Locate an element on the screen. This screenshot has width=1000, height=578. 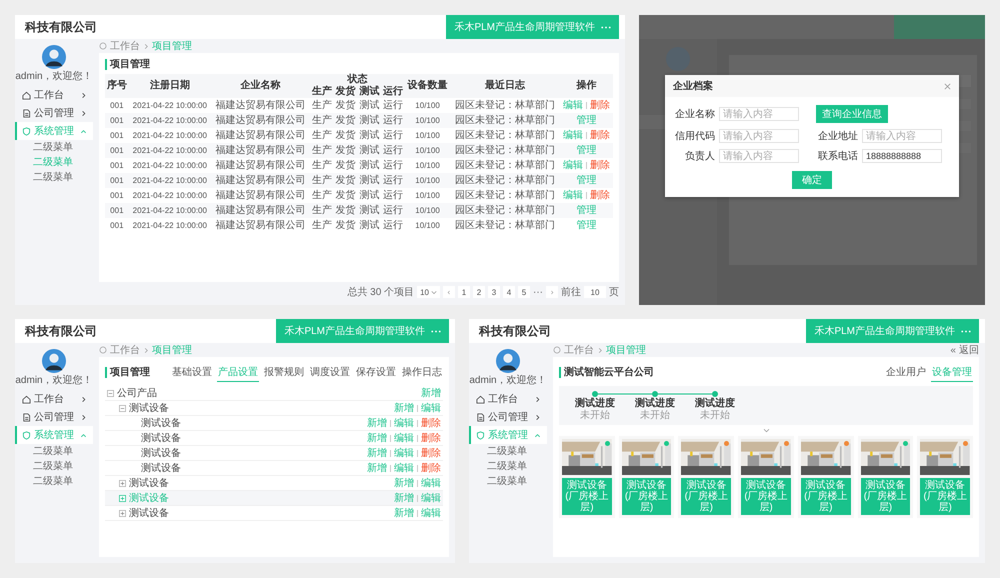
action-link: 管理 is located at coordinates (586, 225).